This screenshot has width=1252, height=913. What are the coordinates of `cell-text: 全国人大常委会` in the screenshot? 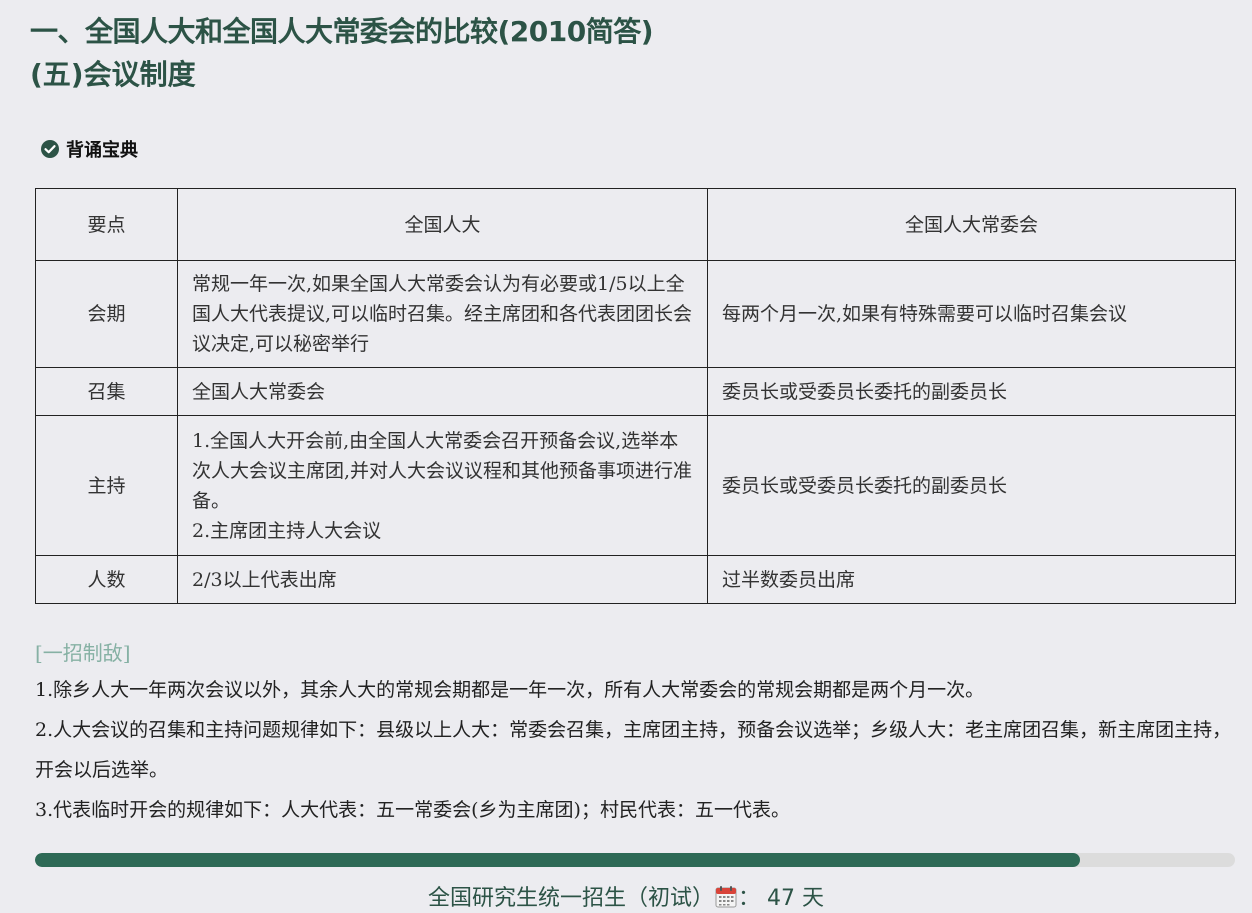 It's located at (259, 391).